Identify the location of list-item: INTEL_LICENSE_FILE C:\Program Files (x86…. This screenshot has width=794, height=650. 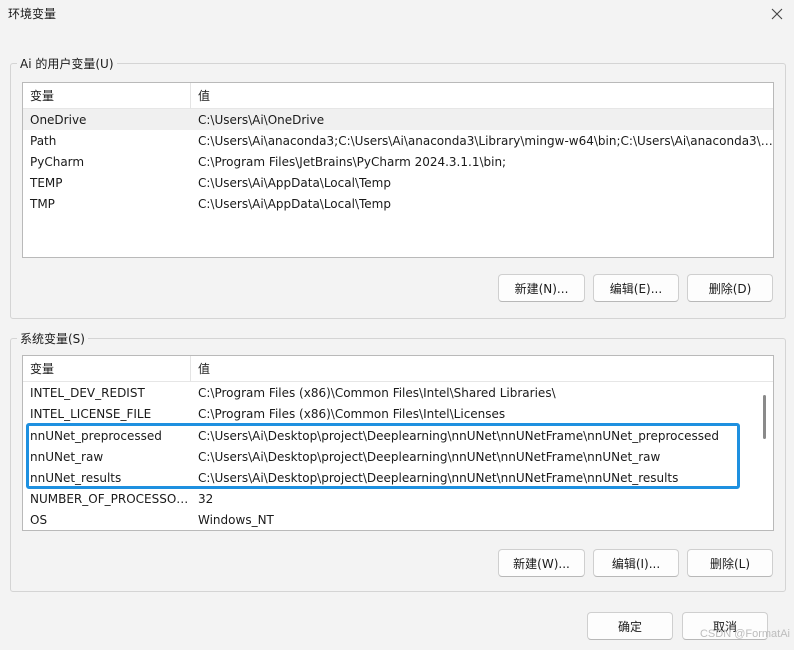
(390, 413).